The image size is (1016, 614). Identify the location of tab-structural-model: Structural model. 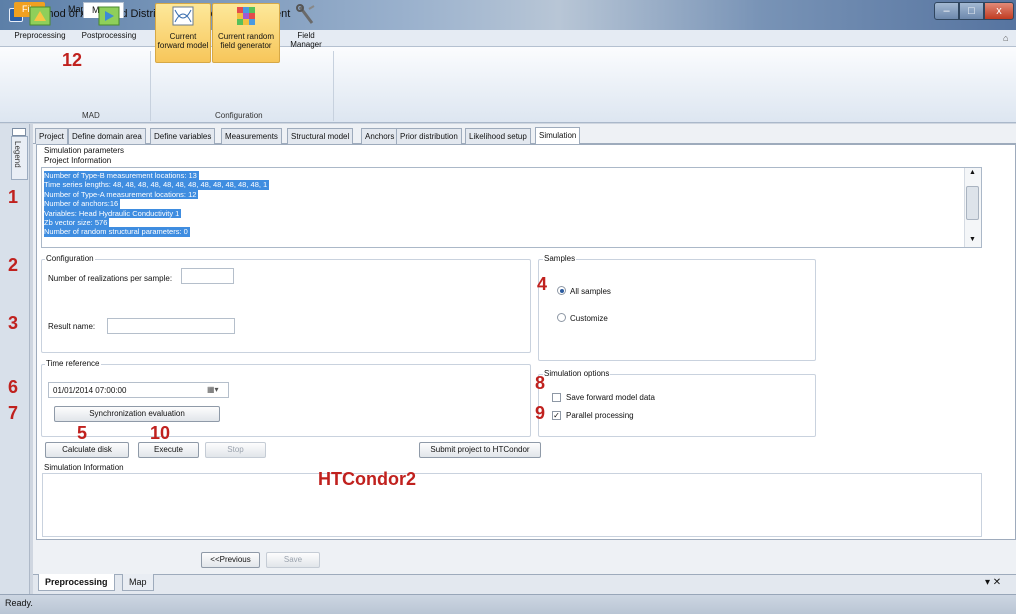
(320, 136).